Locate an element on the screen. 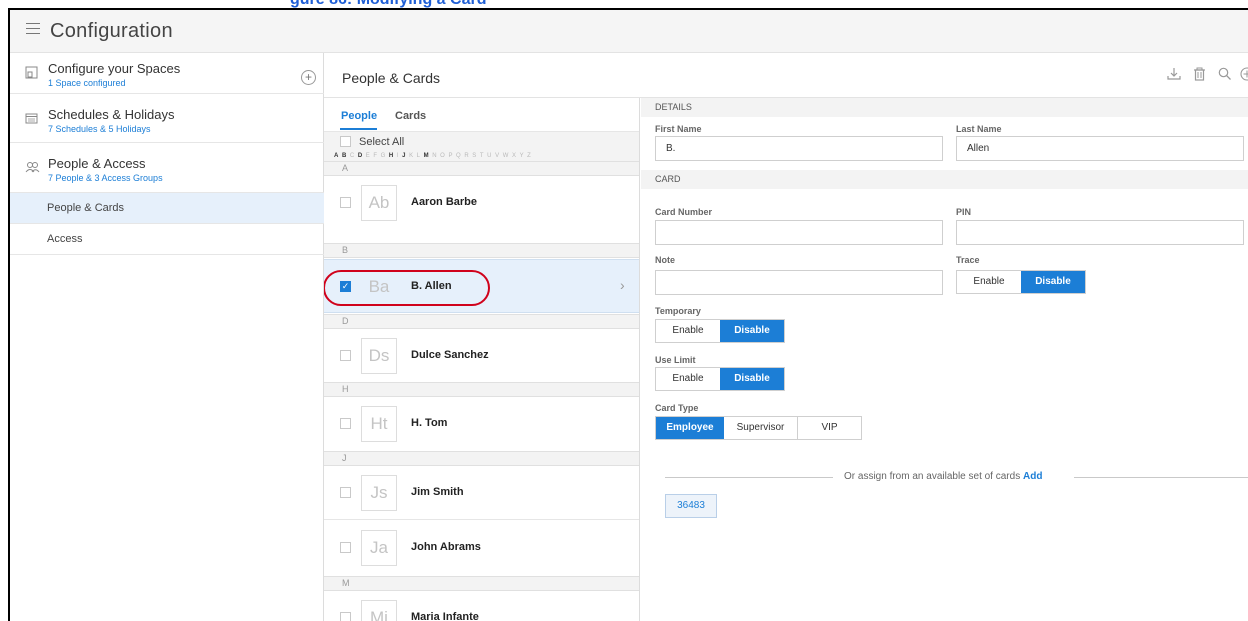  alphabet-letter-s: S is located at coordinates (476, 156).